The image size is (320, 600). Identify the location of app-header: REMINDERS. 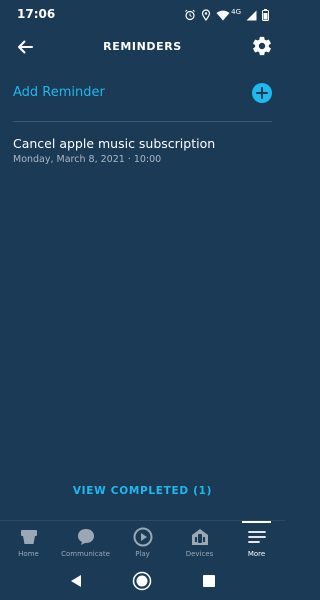
(142, 47).